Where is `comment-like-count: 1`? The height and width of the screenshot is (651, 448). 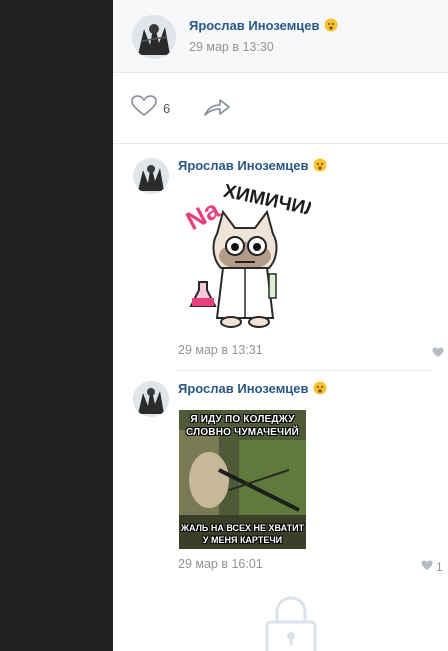
comment-like-count: 1 is located at coordinates (439, 567).